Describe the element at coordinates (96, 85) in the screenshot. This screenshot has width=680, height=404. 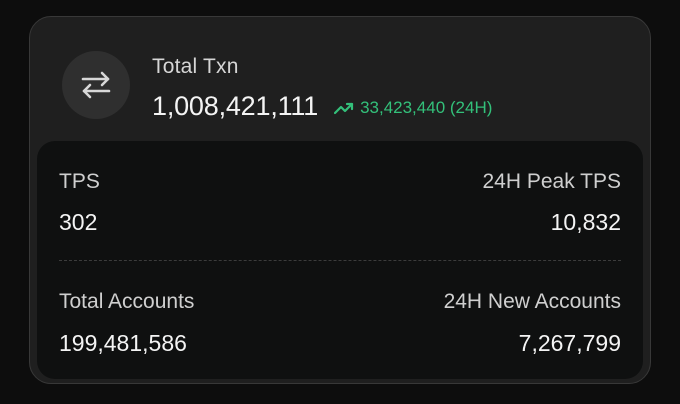
I see `swap-arrows-icon` at that location.